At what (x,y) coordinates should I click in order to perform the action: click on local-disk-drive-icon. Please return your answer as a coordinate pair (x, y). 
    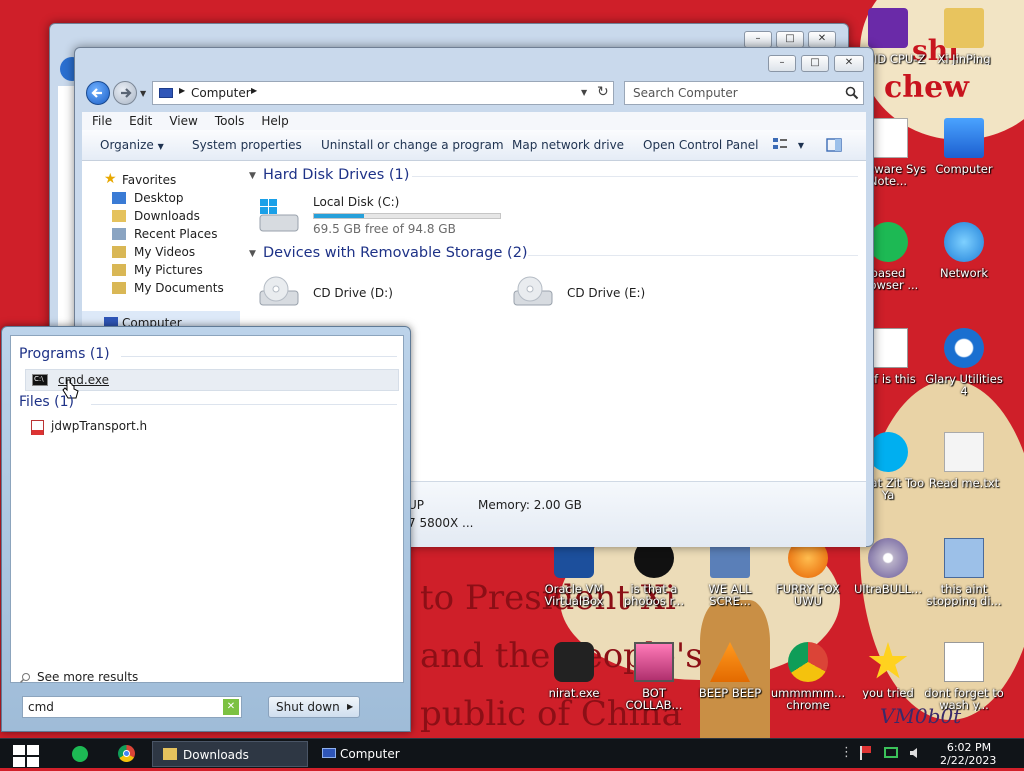
    Looking at the image, I should click on (280, 217).